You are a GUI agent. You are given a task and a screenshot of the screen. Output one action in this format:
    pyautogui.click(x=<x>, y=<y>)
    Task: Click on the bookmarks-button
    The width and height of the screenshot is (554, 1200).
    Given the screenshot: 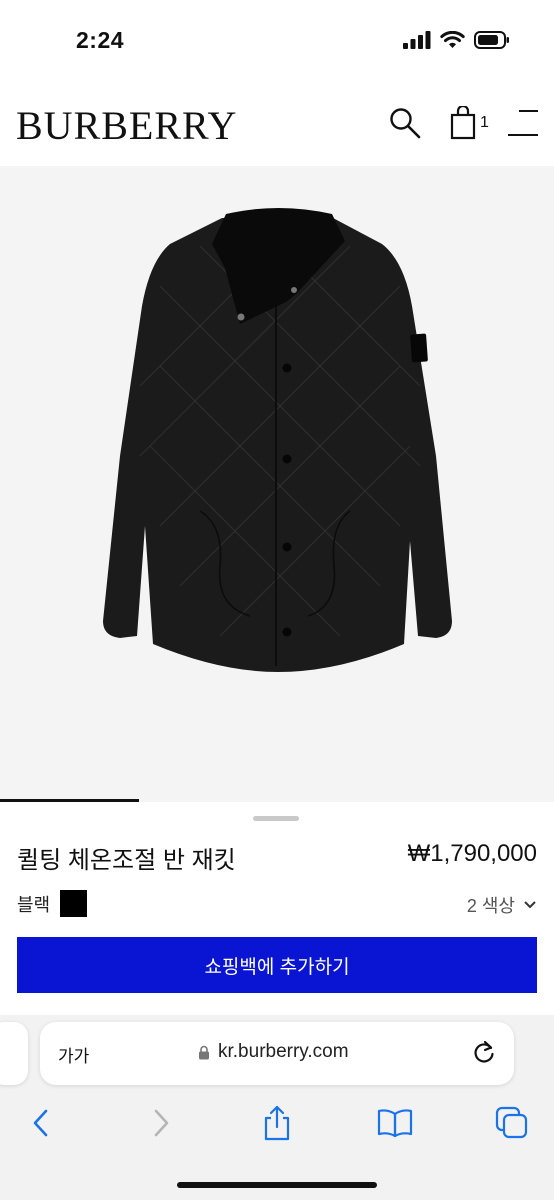 What is the action you would take?
    pyautogui.click(x=395, y=1123)
    